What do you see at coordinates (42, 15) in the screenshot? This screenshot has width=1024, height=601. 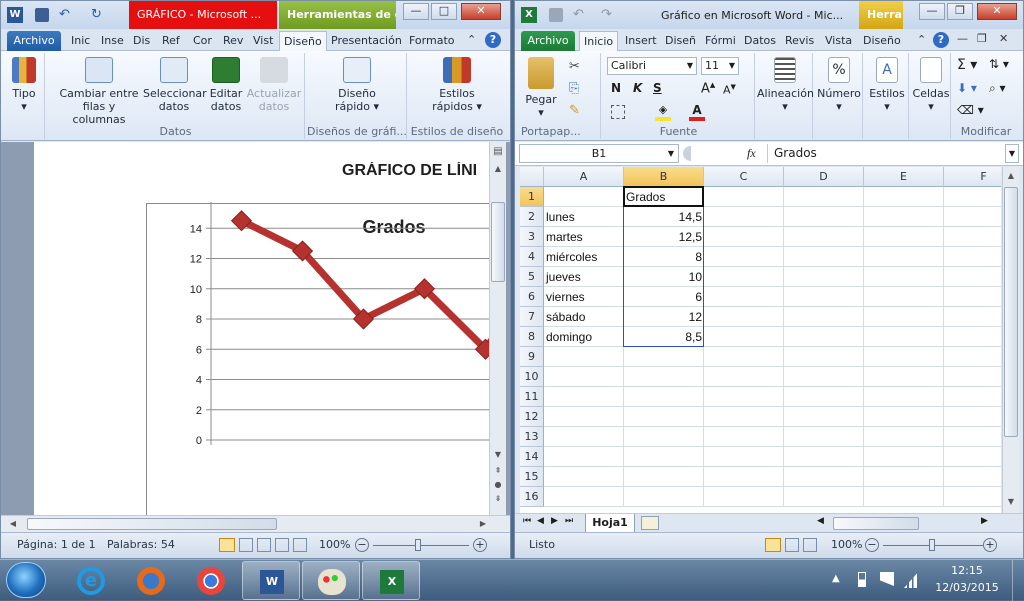 I see `save-icon` at bounding box center [42, 15].